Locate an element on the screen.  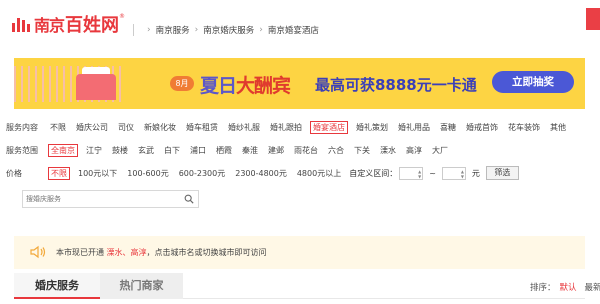
breadcrumb: › 南京服务 › 南京婚庆服务 › 南京婚宴酒店 is located at coordinates (226, 30).